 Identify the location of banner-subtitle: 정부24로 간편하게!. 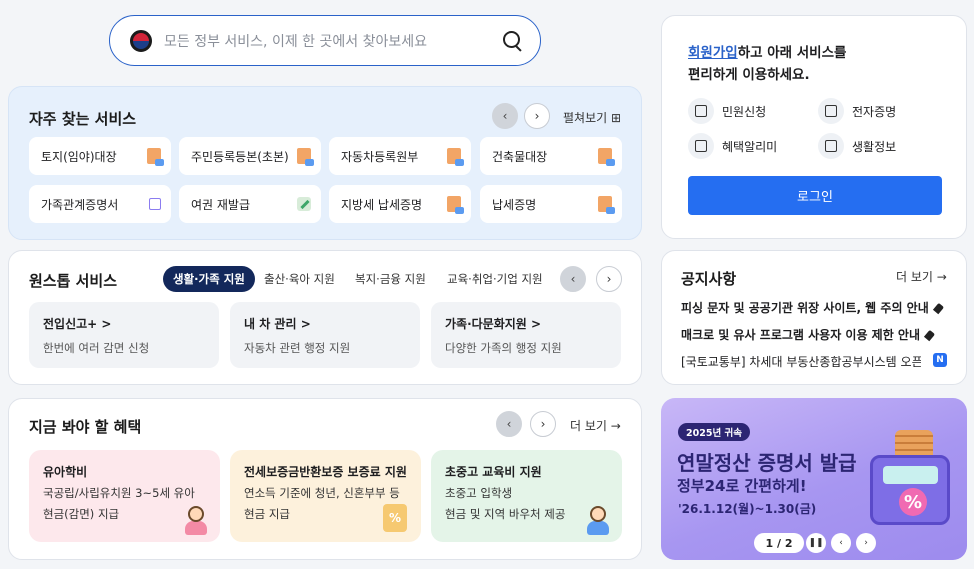
(742, 486).